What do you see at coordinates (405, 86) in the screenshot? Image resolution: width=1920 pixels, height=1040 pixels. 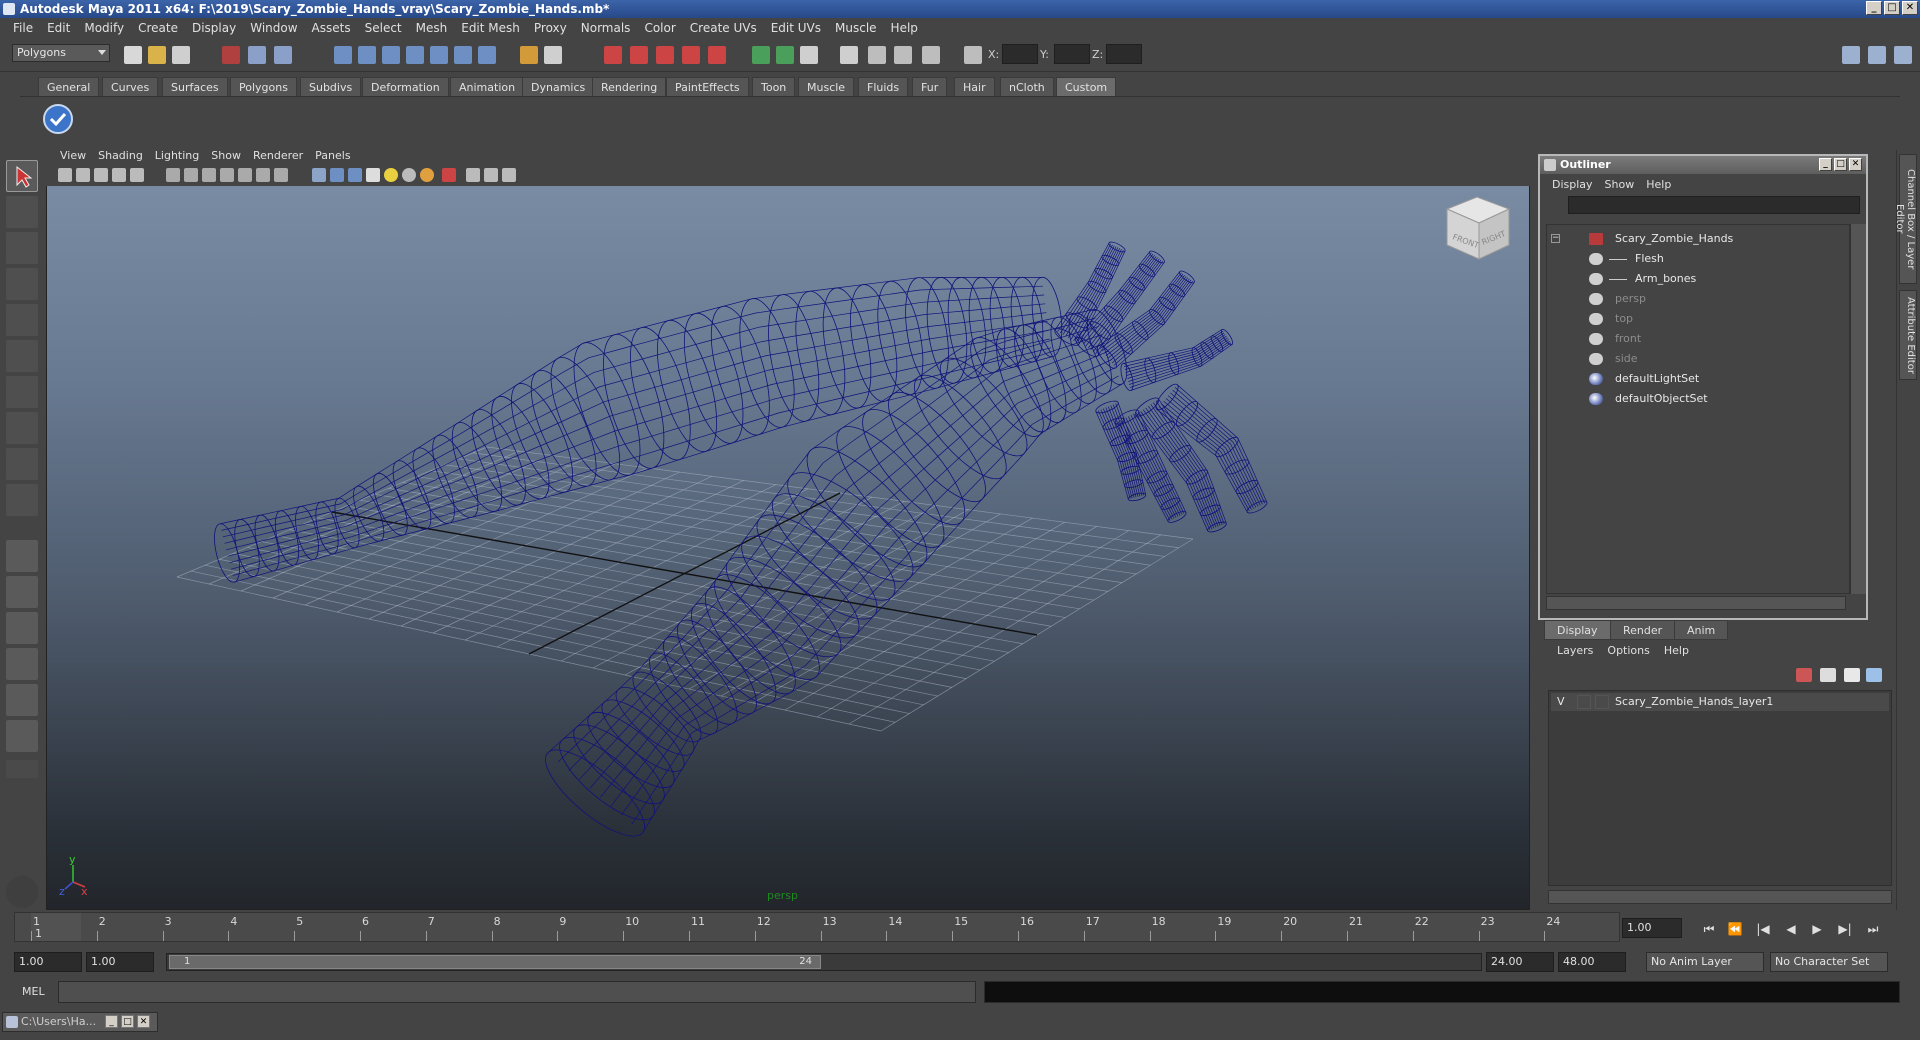 I see `shelf-tab-deformation: Deformation` at bounding box center [405, 86].